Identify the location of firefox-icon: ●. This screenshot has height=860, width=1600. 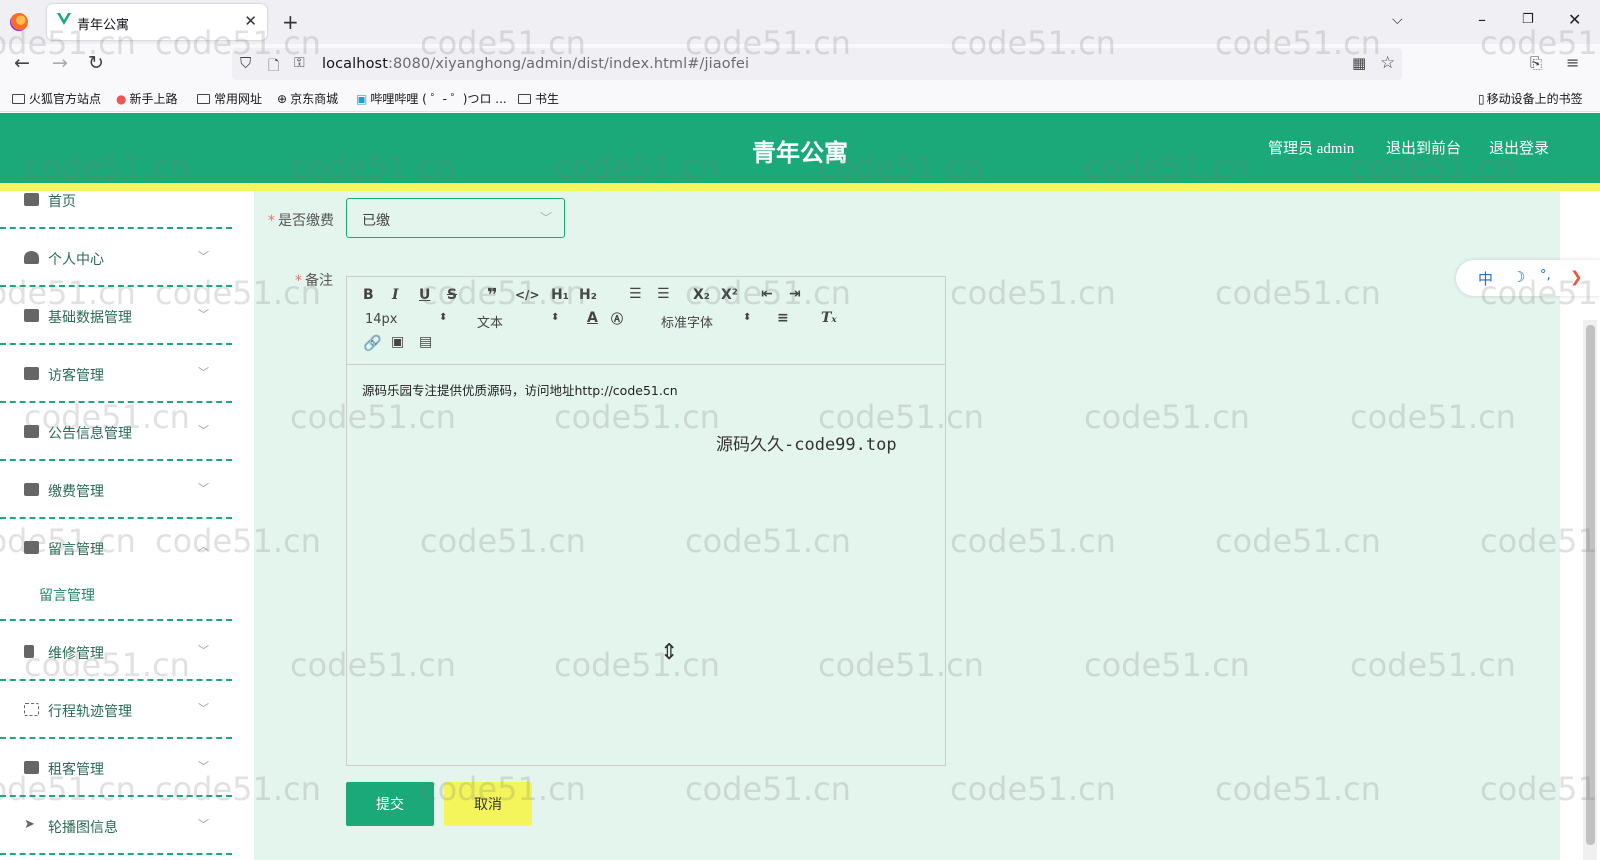
(121, 99).